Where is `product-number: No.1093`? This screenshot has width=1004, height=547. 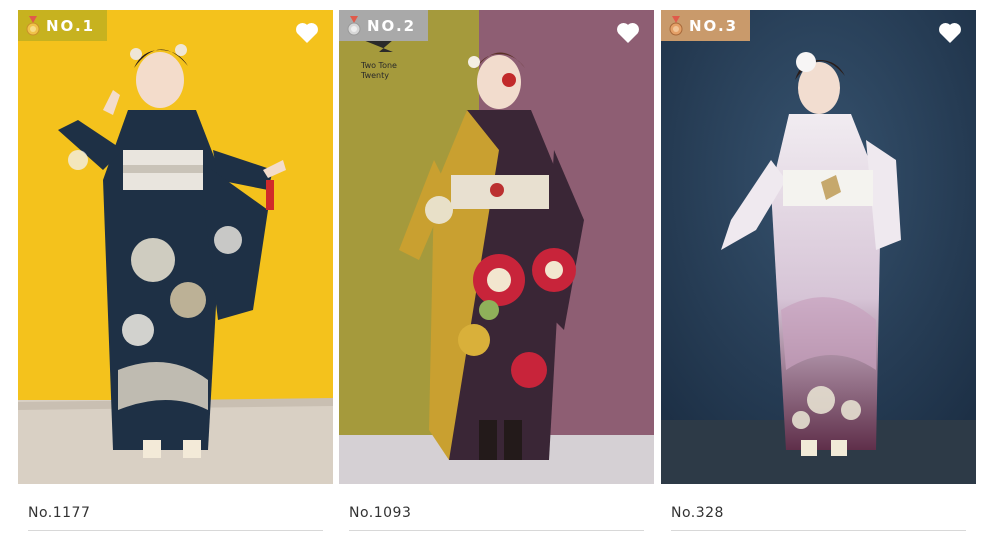
product-number: No.1093 is located at coordinates (380, 513).